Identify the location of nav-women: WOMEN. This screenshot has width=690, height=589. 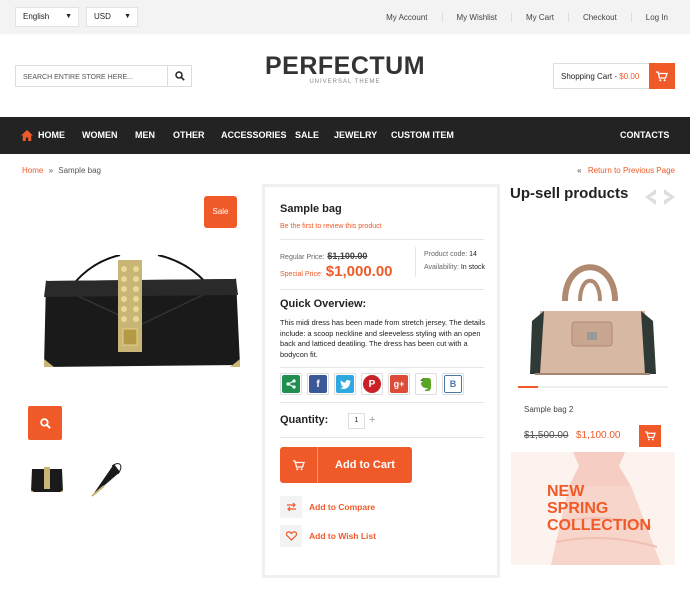
(100, 135).